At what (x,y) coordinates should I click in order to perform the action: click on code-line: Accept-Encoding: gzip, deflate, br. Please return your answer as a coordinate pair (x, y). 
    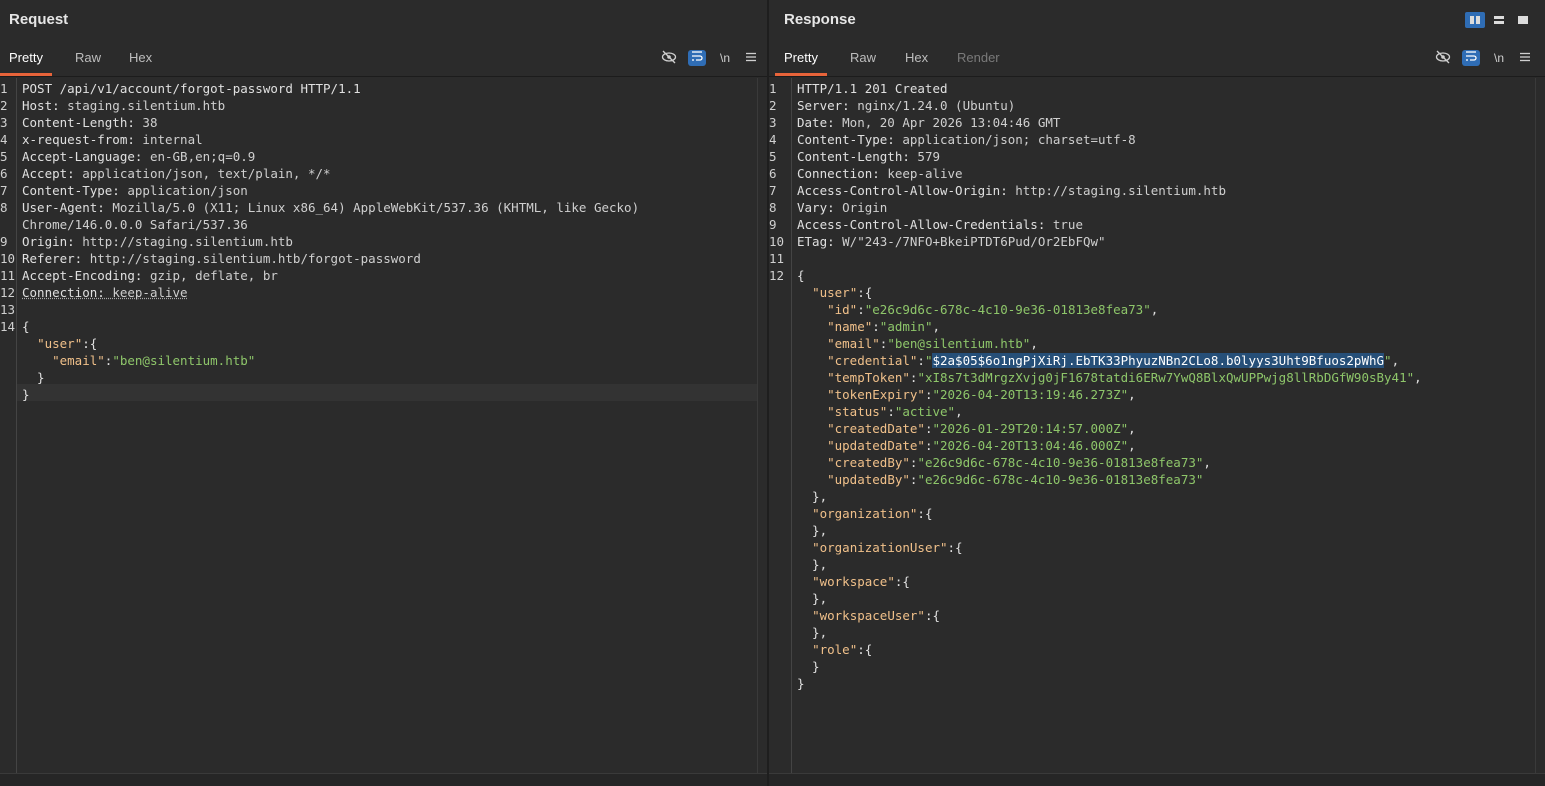
    Looking at the image, I should click on (150, 275).